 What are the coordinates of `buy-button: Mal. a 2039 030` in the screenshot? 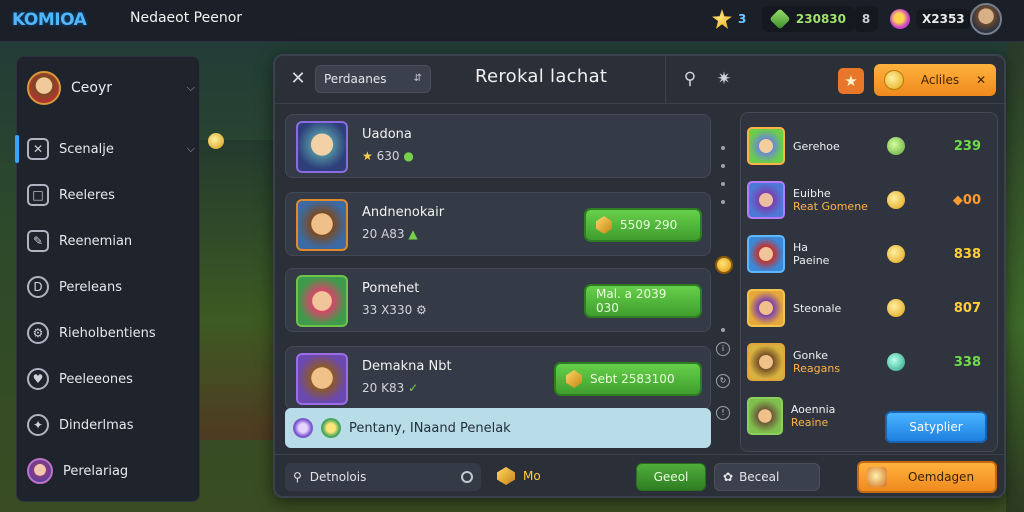 It's located at (643, 301).